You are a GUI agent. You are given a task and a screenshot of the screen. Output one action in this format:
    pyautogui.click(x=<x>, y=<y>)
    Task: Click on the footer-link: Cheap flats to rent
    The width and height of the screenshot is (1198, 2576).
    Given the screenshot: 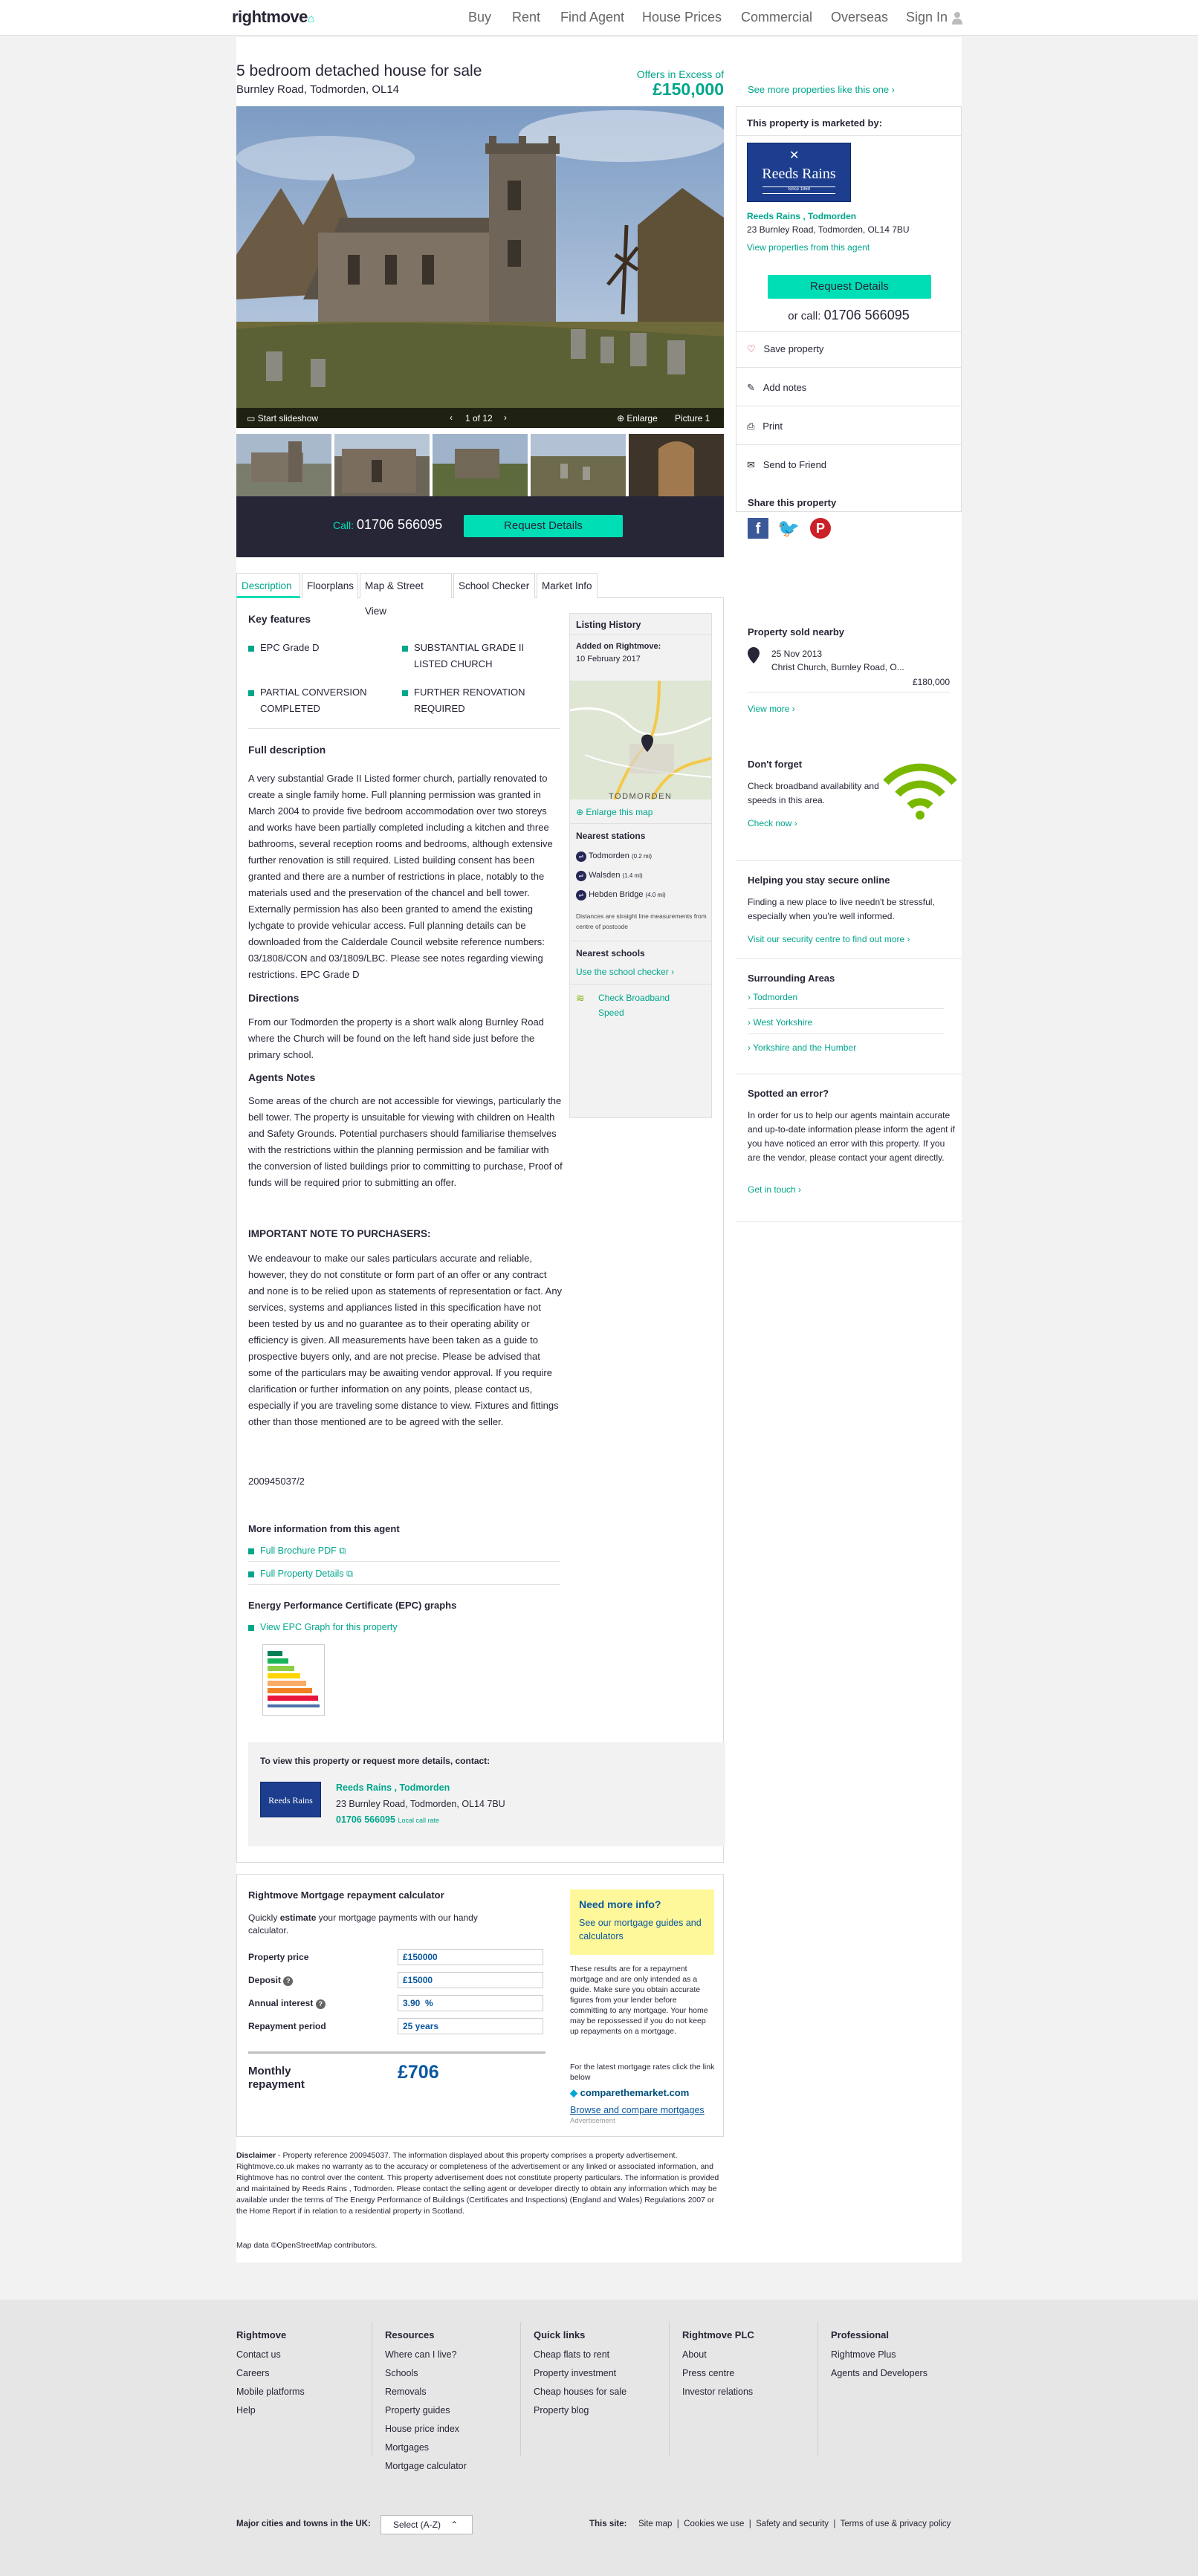 What is the action you would take?
    pyautogui.click(x=604, y=2354)
    